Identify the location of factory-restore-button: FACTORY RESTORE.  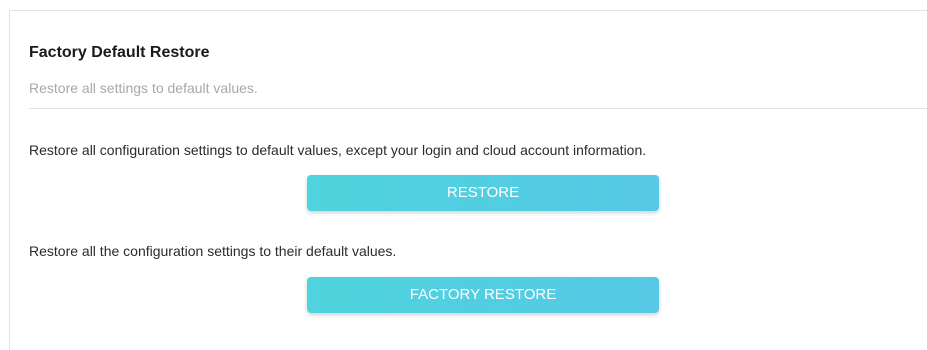
(483, 295).